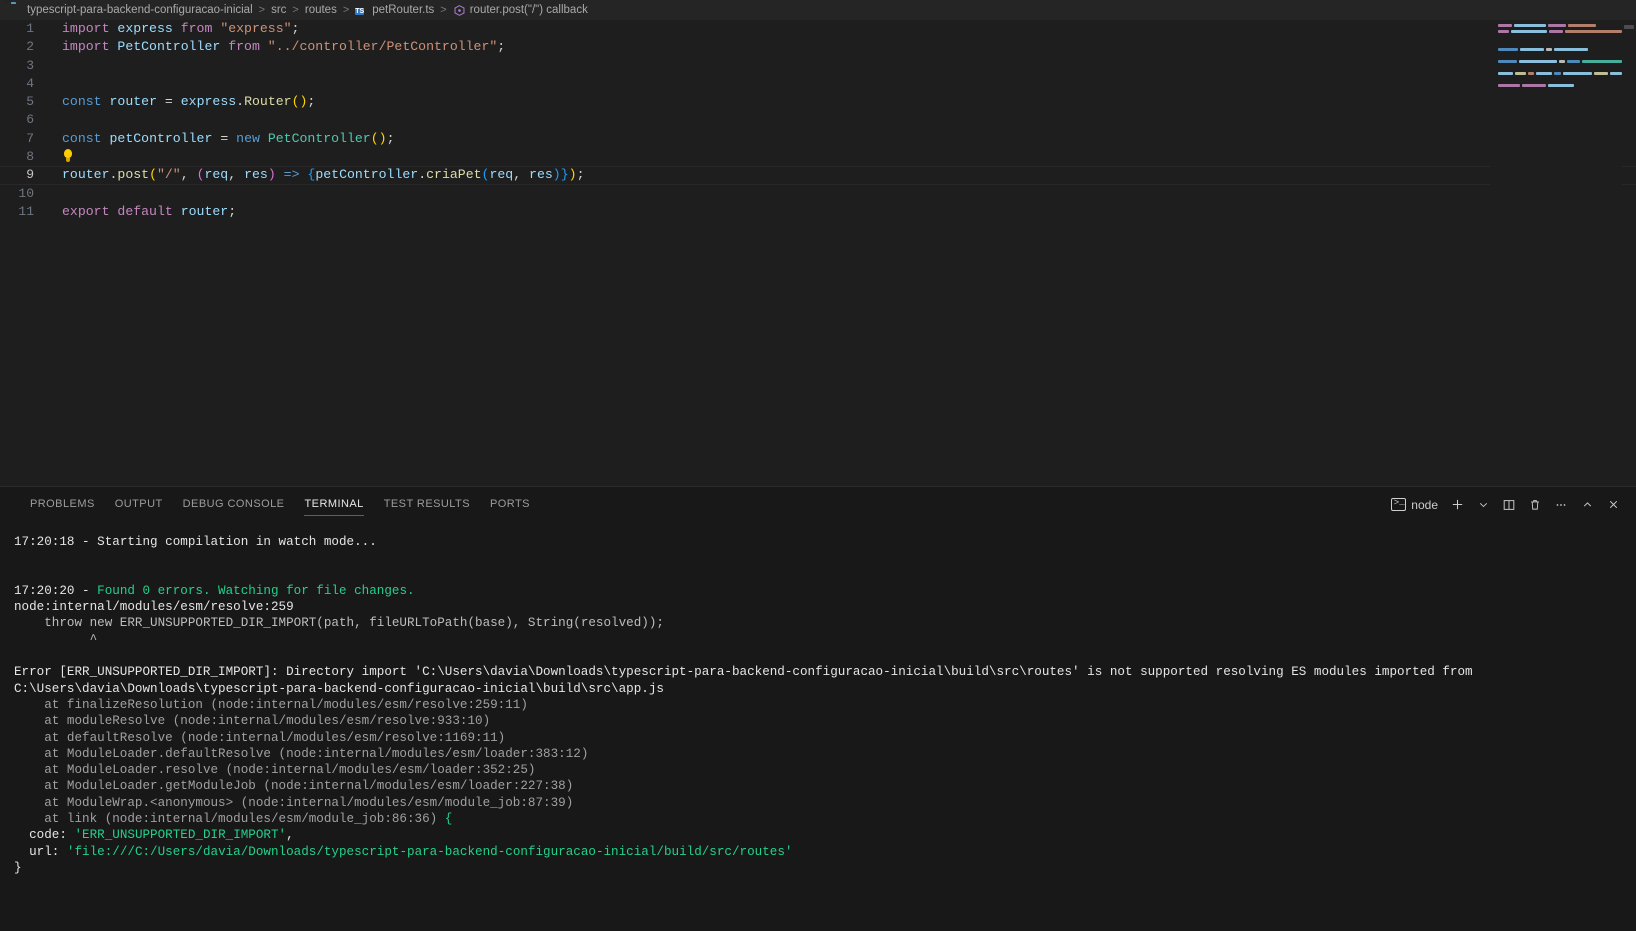 This screenshot has width=1636, height=931. Describe the element at coordinates (1457, 505) in the screenshot. I see `new-terminal-button` at that location.